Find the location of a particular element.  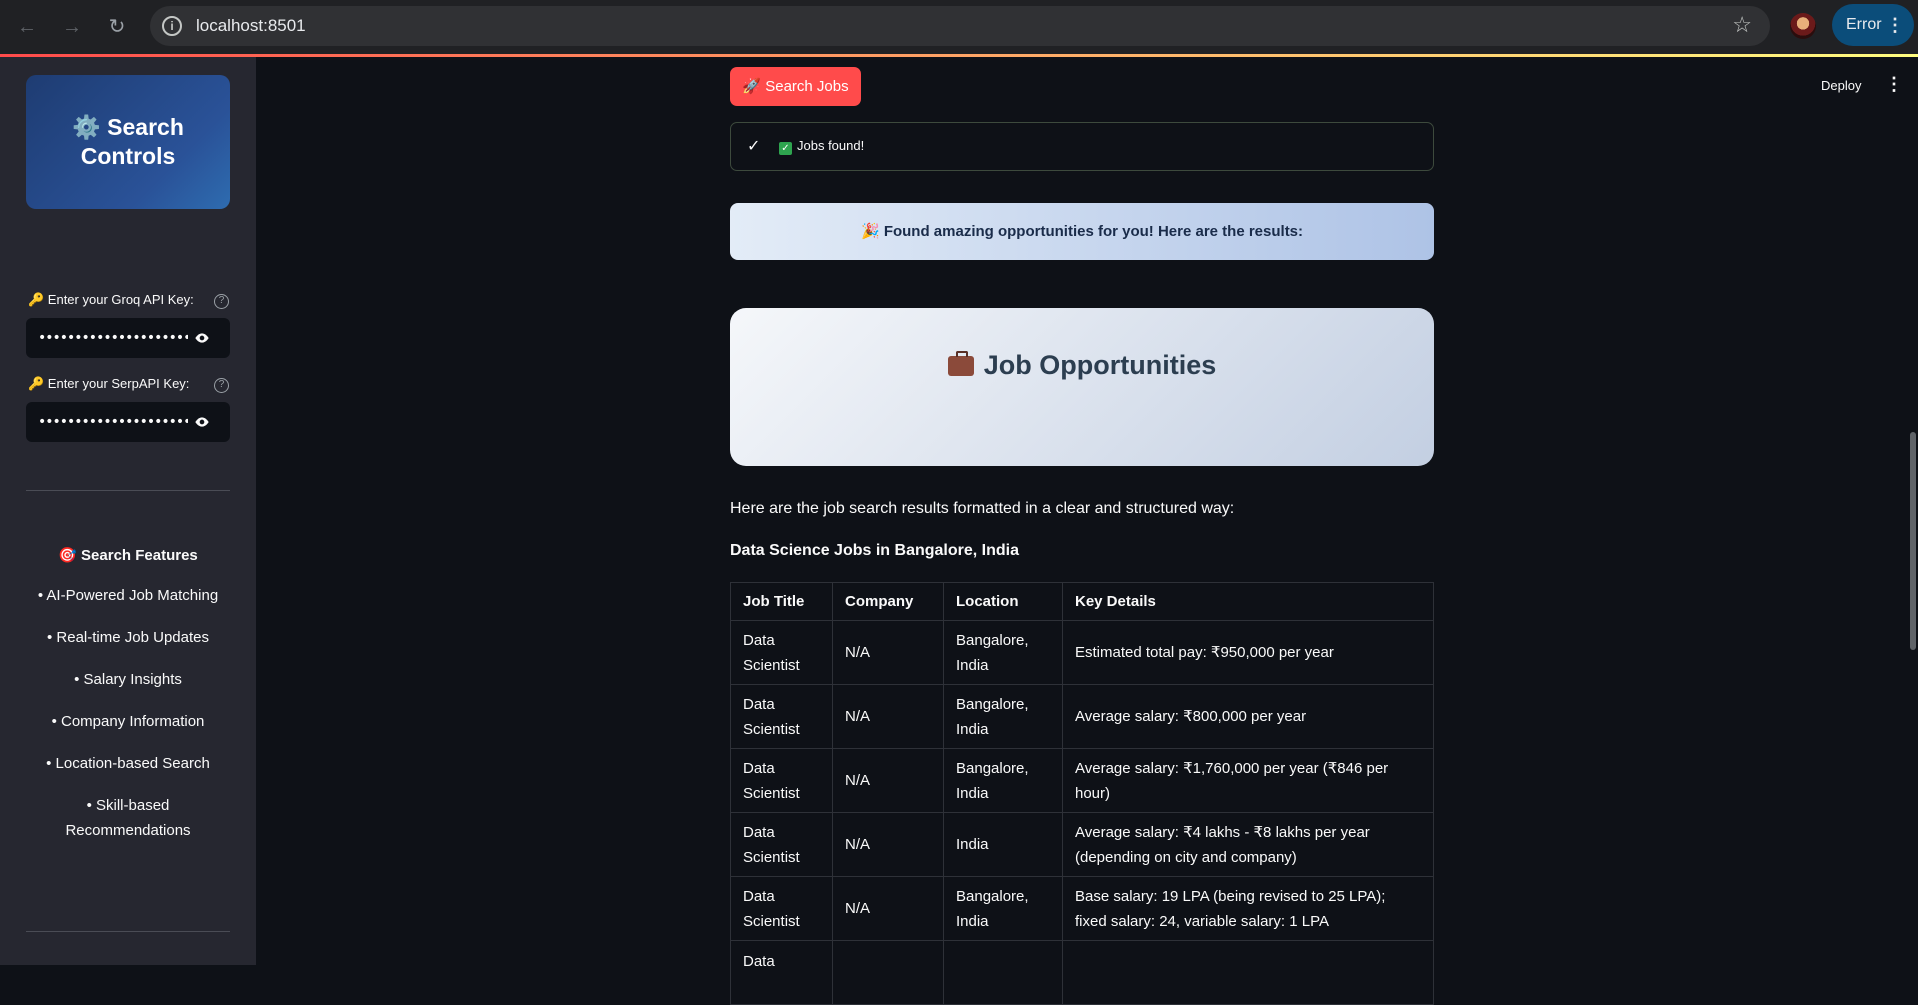

table-cell: Data is located at coordinates (781, 972).